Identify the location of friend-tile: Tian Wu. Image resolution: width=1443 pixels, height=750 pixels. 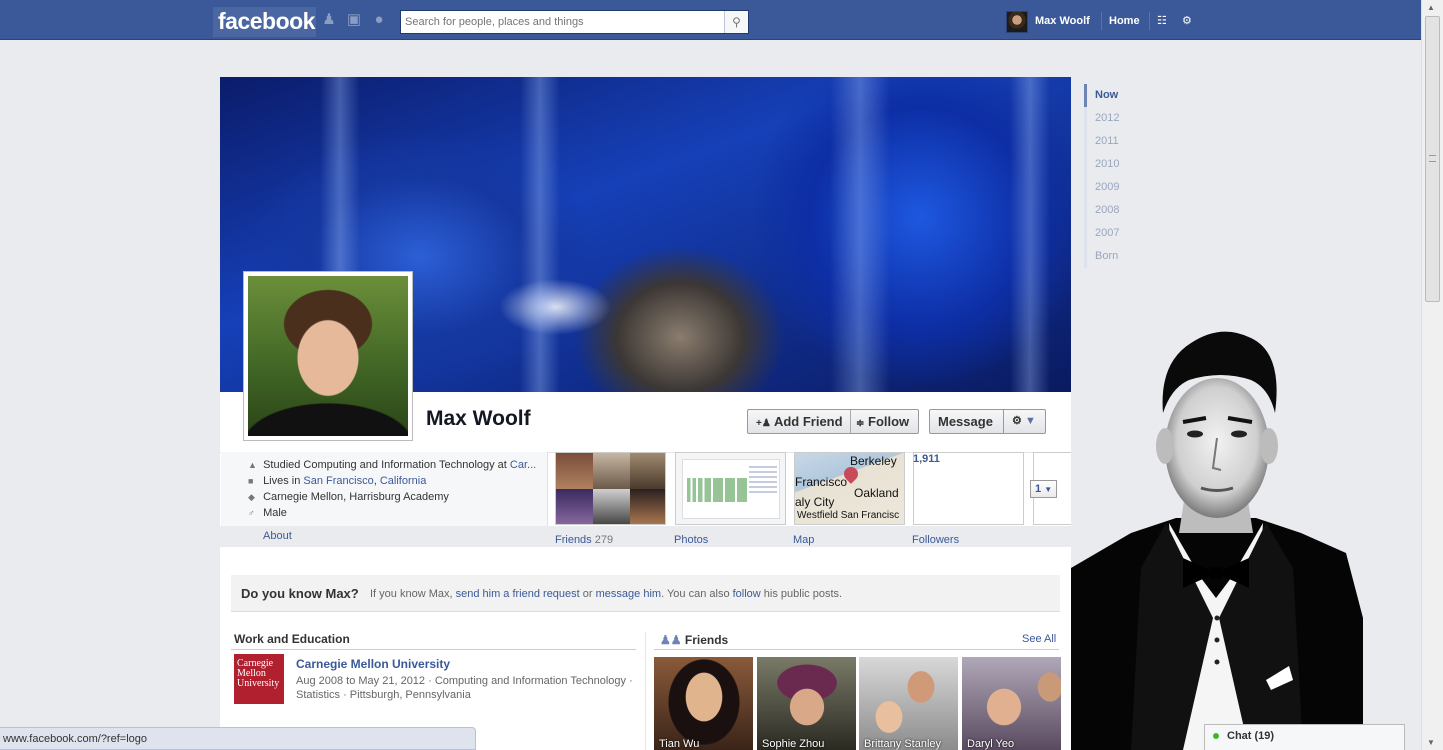
(703, 703).